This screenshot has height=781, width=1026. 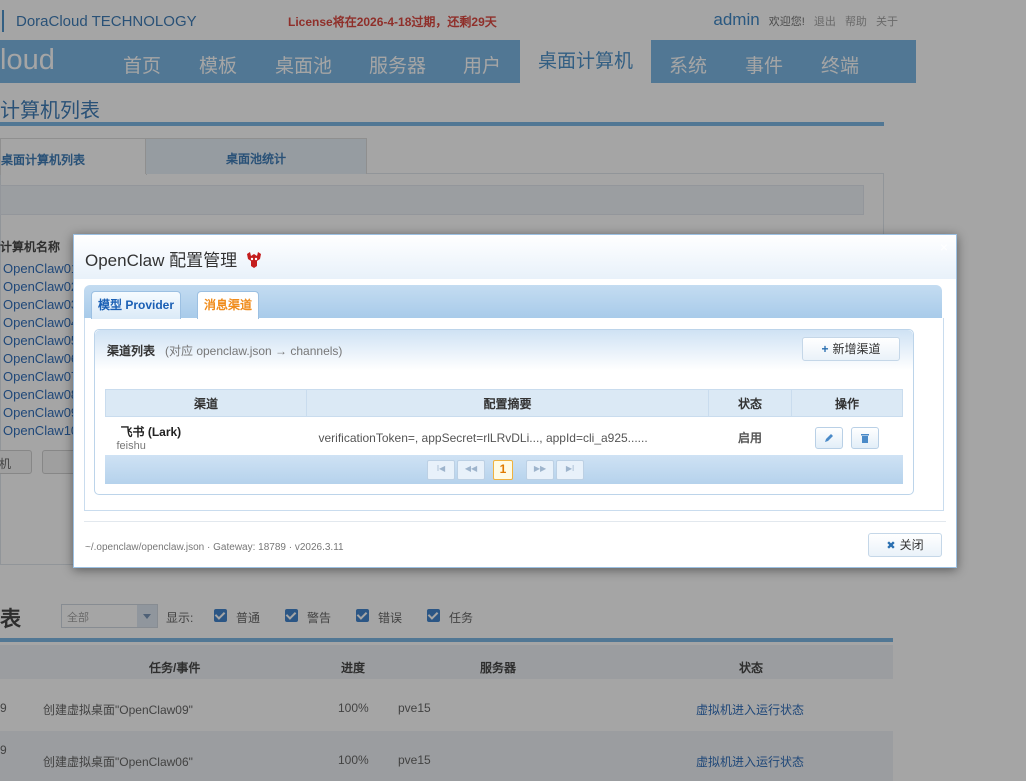 I want to click on page-prev-icon: ◀◀, so click(x=471, y=468).